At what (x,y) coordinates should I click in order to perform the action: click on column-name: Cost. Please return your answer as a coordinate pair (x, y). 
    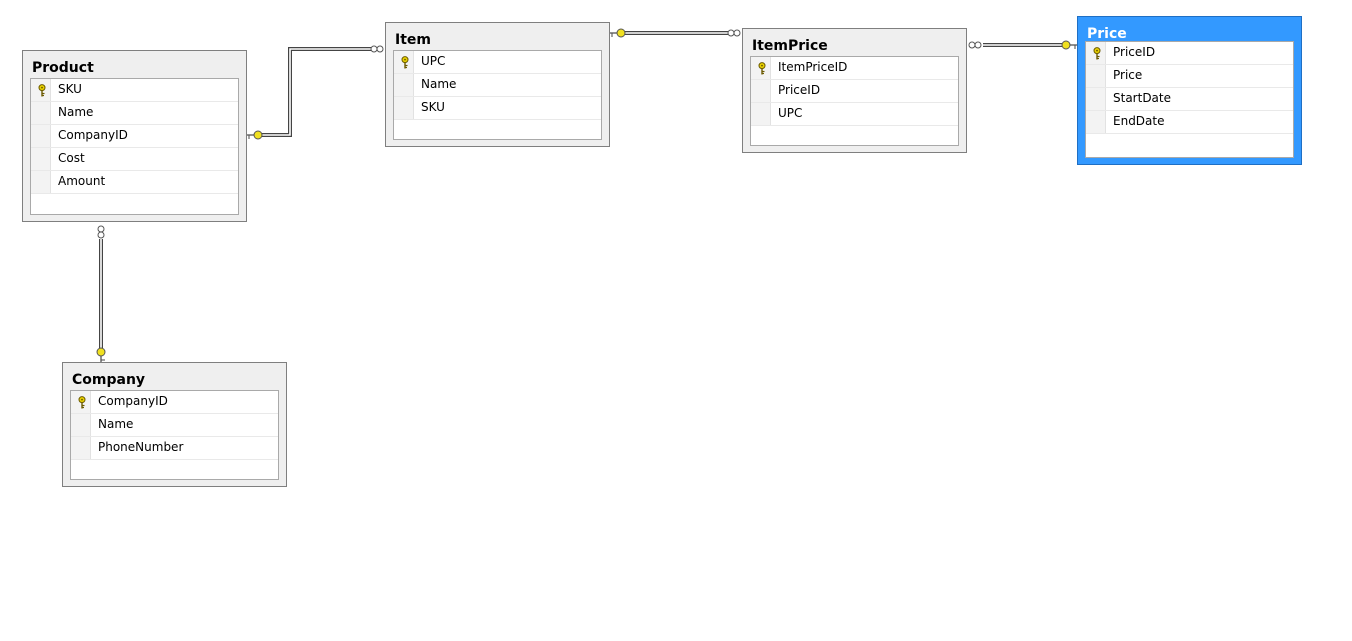
    Looking at the image, I should click on (71, 158).